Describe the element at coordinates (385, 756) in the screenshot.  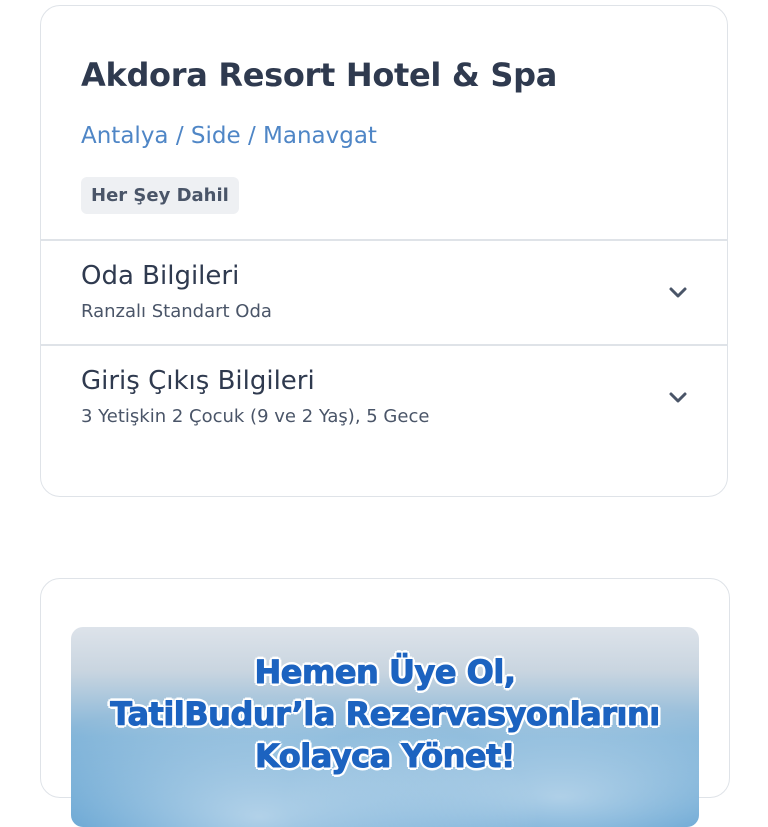
I see `promo-line-3: Kolayca Yönet!` at that location.